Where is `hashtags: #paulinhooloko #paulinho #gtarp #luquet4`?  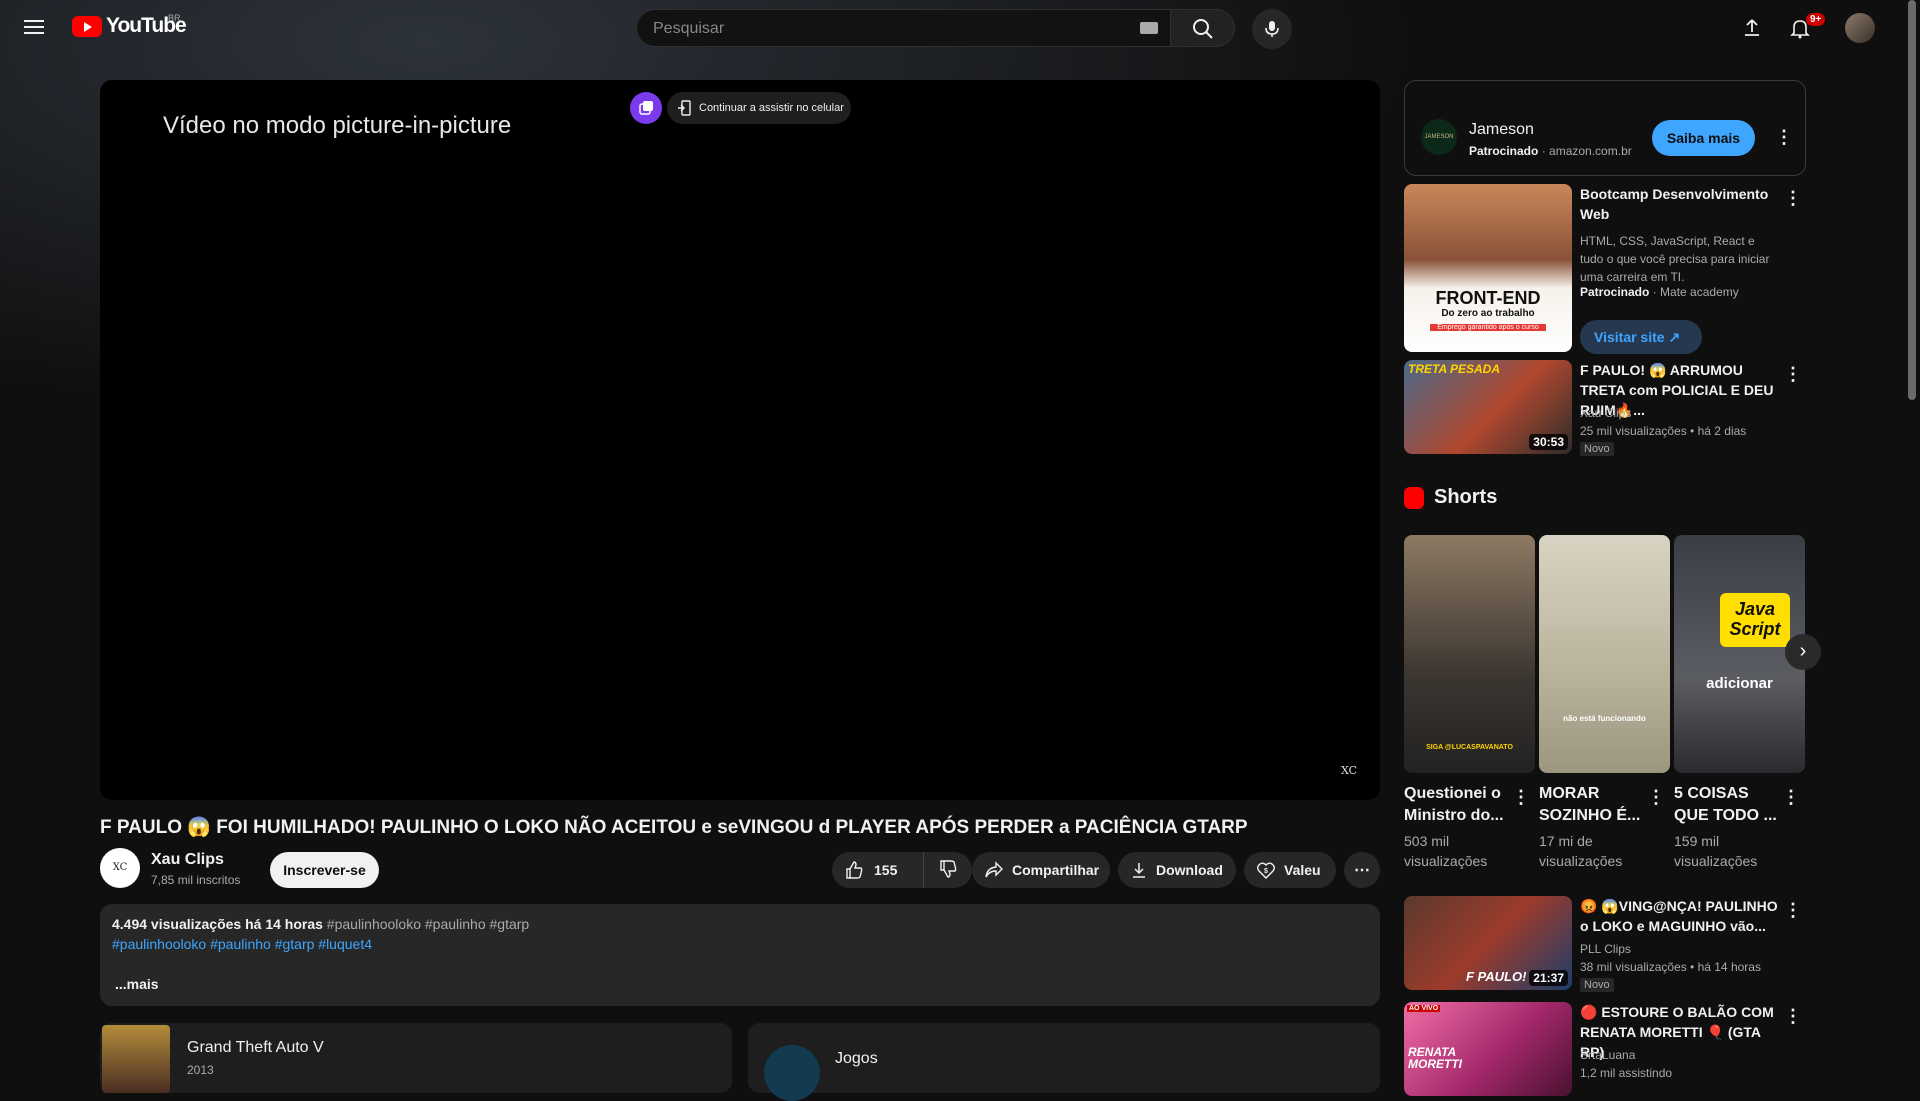
hashtags: #paulinhooloko #paulinho #gtarp #luquet4 is located at coordinates (740, 944).